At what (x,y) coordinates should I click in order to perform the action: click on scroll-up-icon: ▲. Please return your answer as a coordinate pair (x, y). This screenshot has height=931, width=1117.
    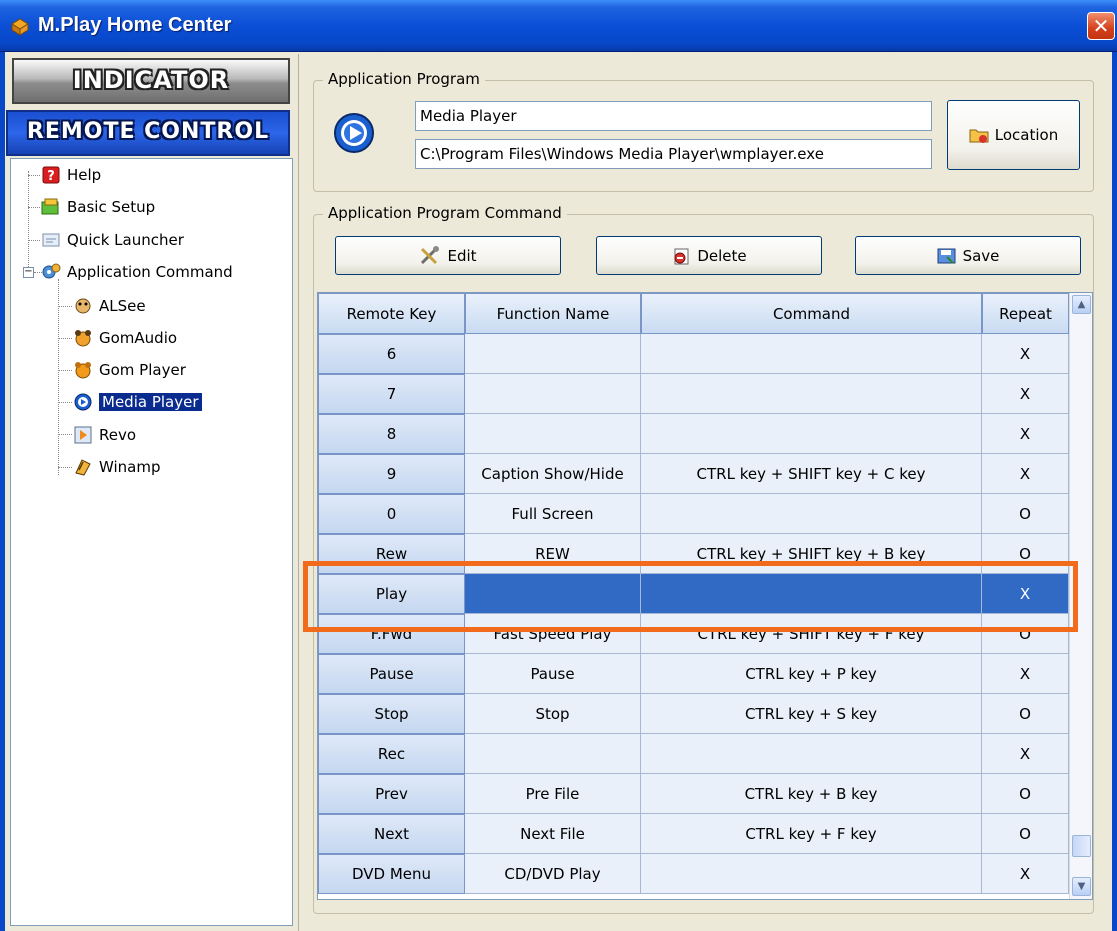
    Looking at the image, I should click on (1081, 304).